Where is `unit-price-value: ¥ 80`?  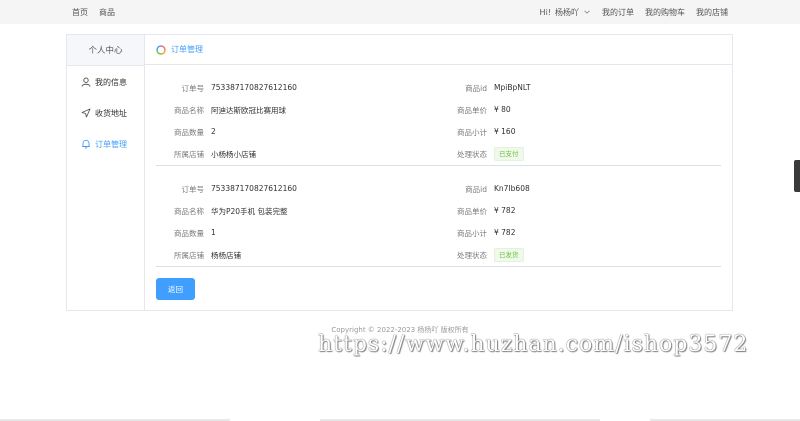
unit-price-value: ¥ 80 is located at coordinates (502, 109).